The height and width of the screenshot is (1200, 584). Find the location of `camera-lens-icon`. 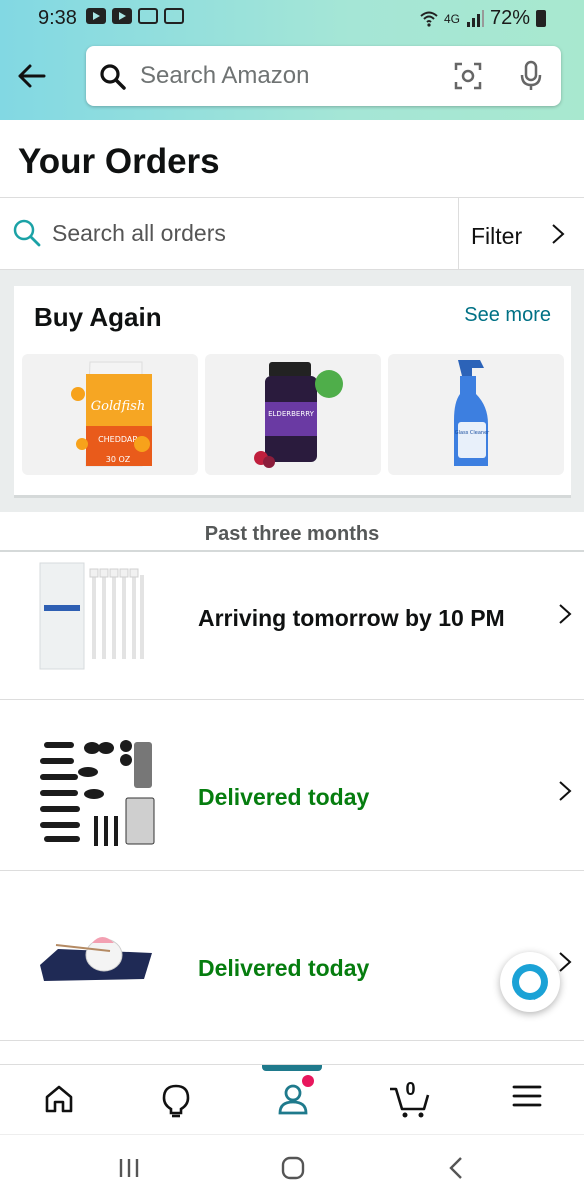

camera-lens-icon is located at coordinates (468, 76).